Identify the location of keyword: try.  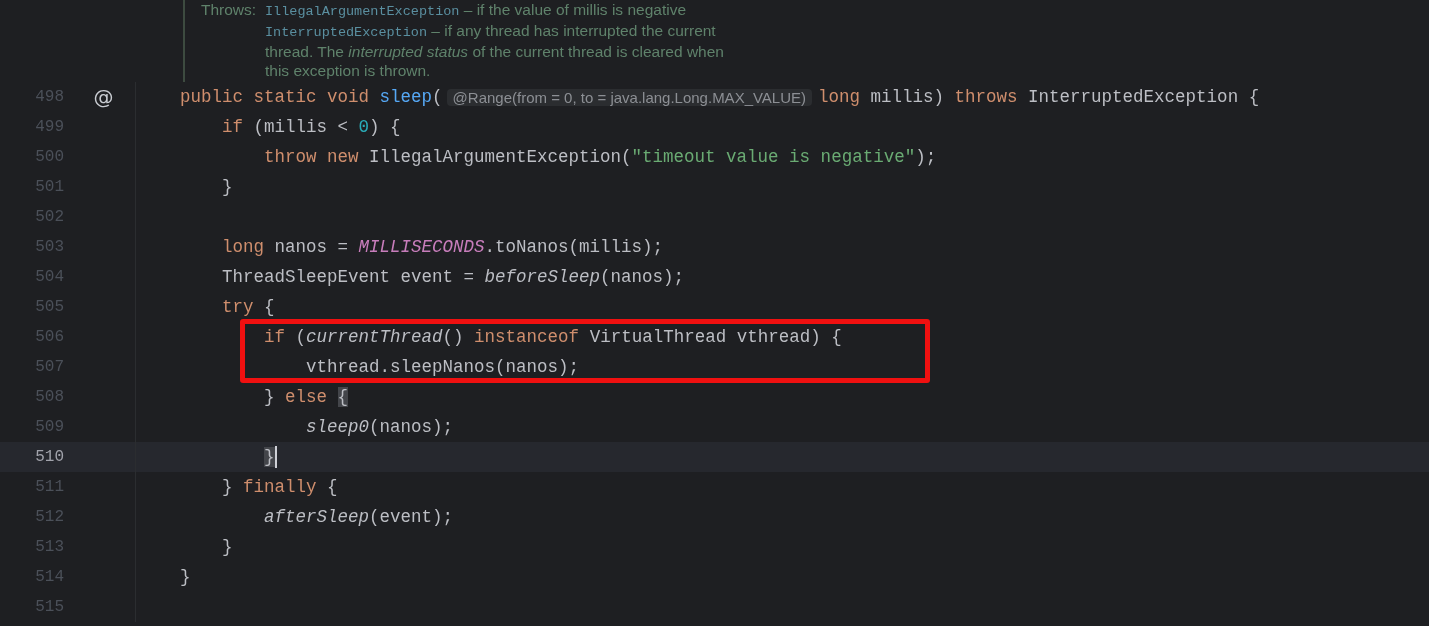
(238, 307).